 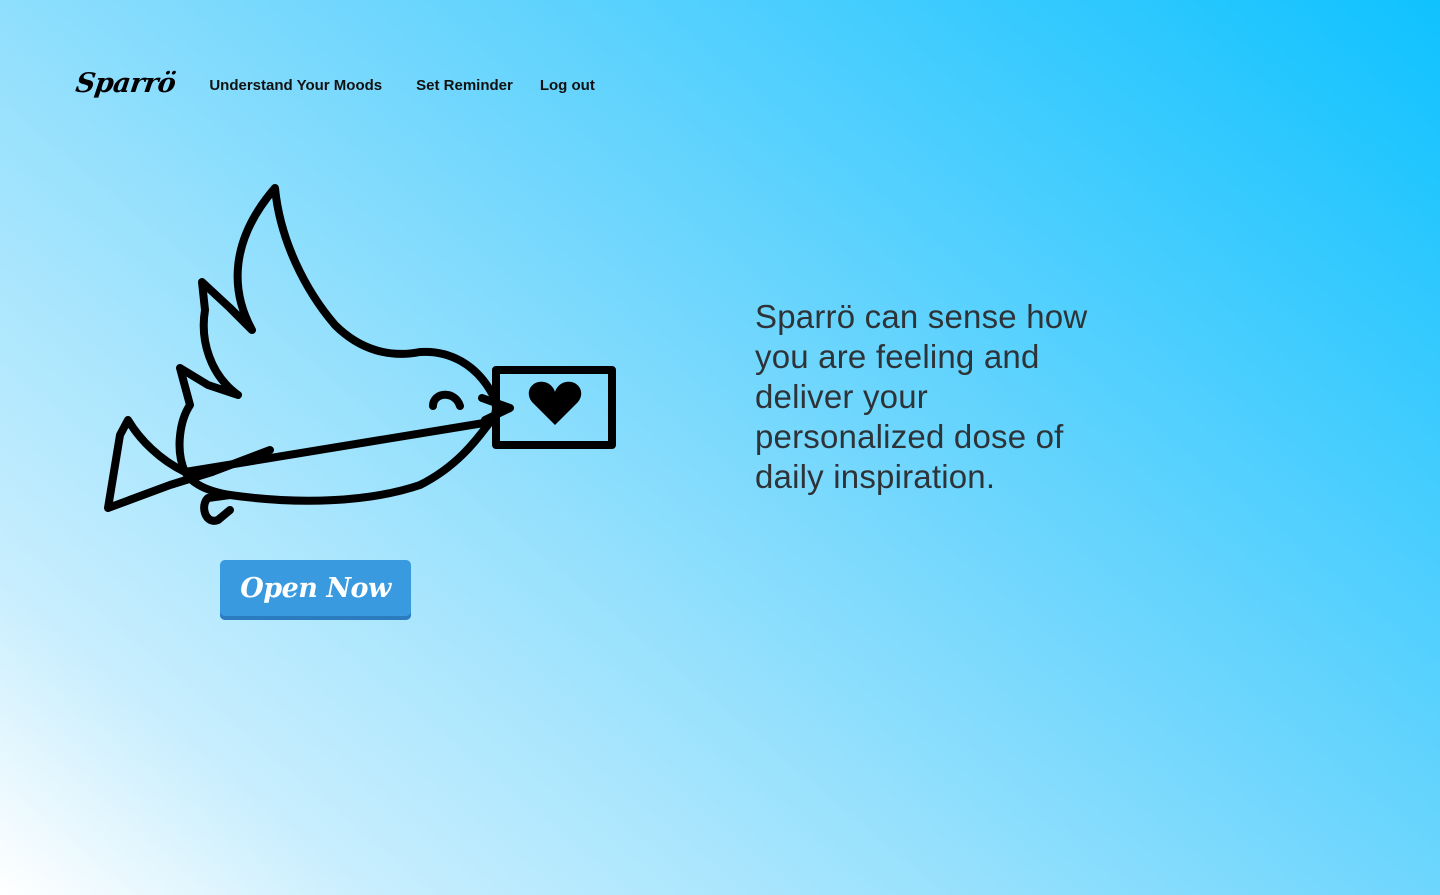 I want to click on logo: Sparrö, so click(x=126, y=83).